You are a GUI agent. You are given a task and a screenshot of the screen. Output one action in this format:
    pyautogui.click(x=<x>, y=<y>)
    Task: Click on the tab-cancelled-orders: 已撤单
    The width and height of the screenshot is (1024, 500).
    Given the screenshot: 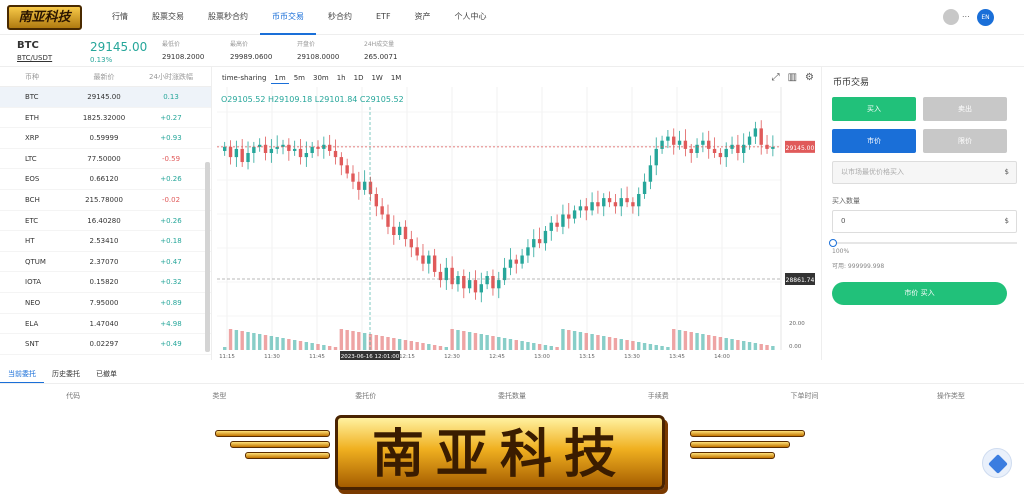 What is the action you would take?
    pyautogui.click(x=106, y=374)
    